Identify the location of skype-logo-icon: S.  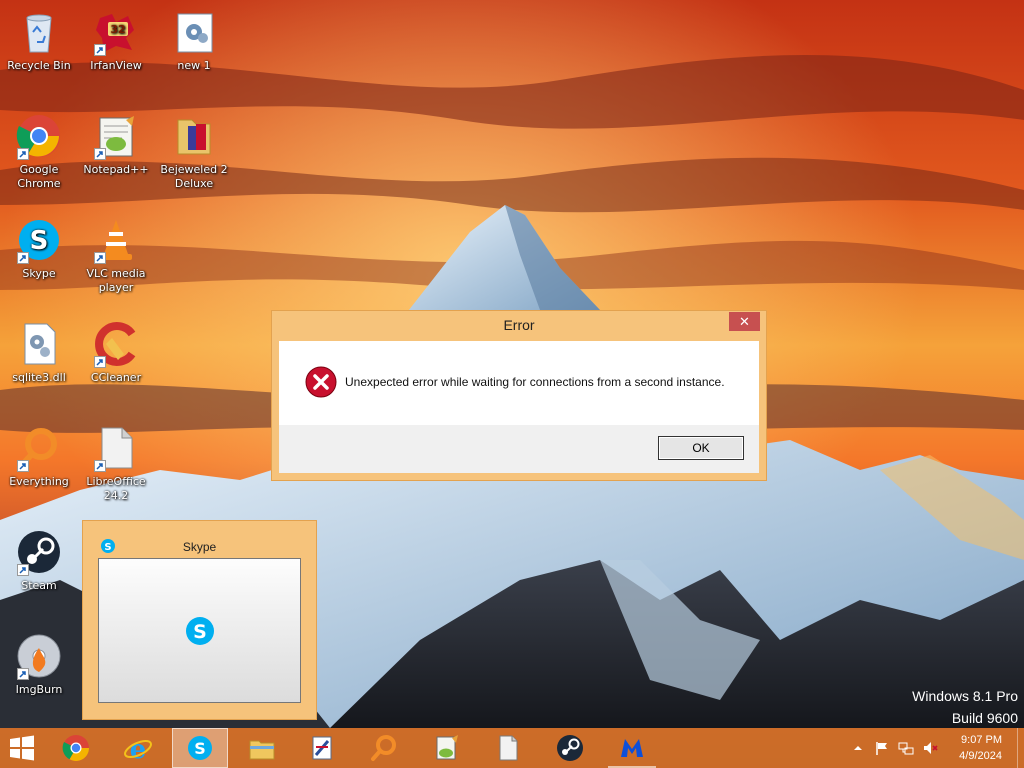
(200, 631).